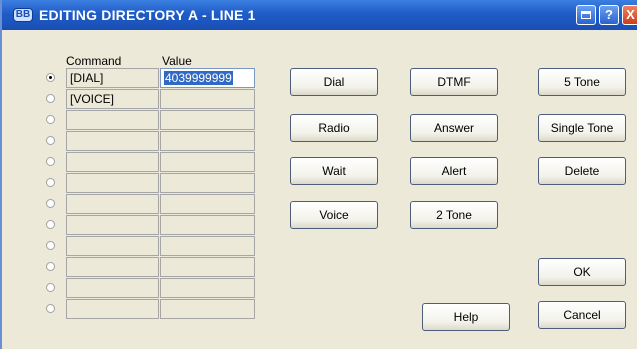  What do you see at coordinates (582, 171) in the screenshot?
I see `delete-button: Delete` at bounding box center [582, 171].